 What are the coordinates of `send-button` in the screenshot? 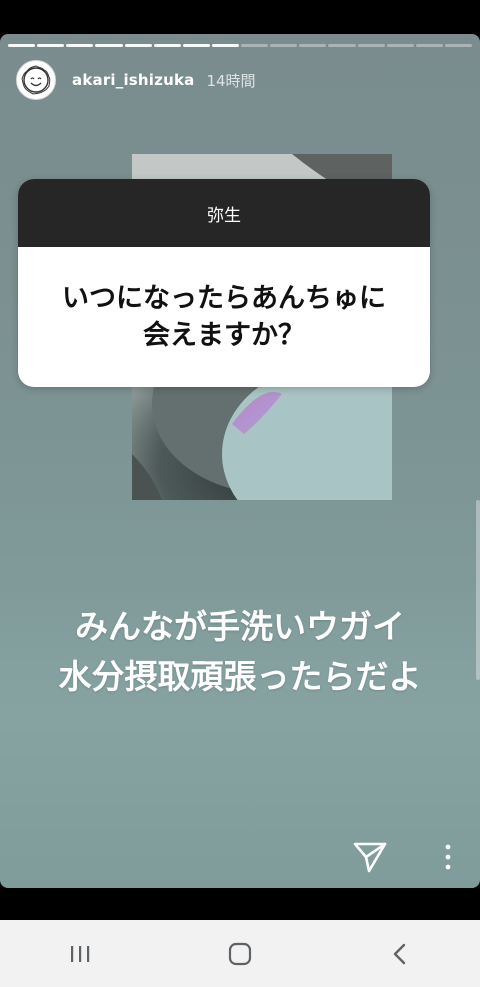 It's located at (370, 857).